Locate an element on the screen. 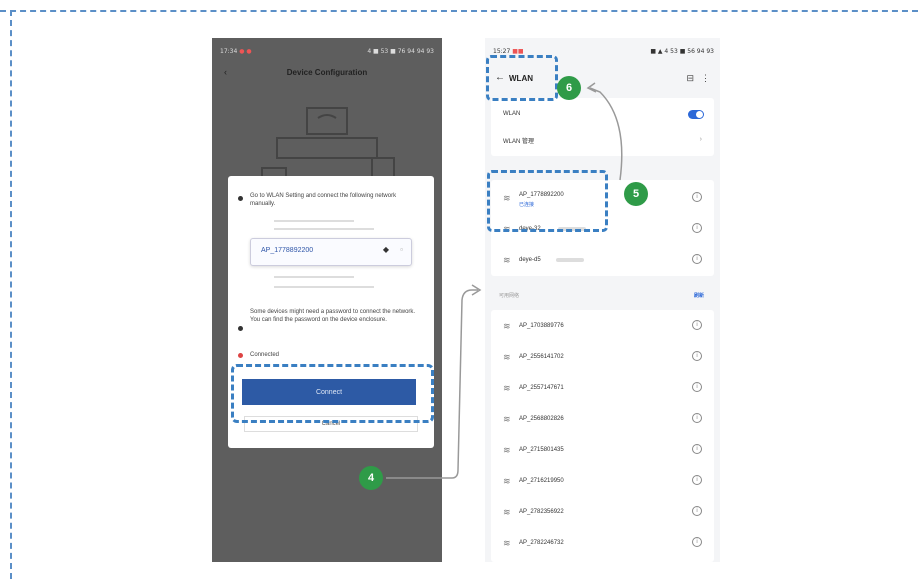 This screenshot has width=918, height=579. step-badge-4: 4 is located at coordinates (371, 478).